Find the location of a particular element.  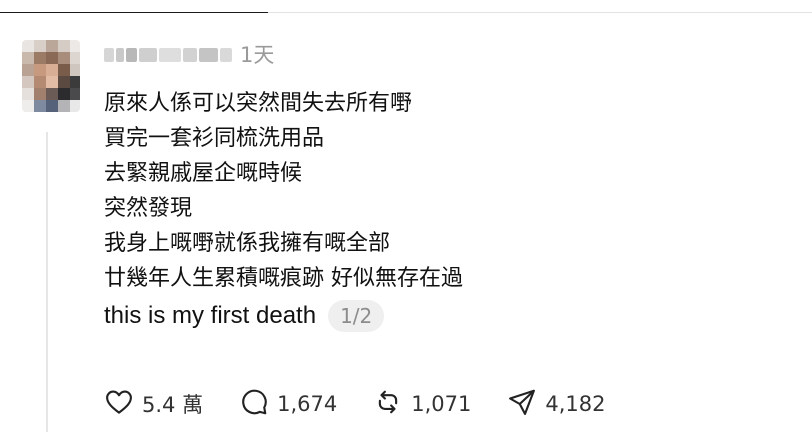

share-button: 4,182 is located at coordinates (556, 404).